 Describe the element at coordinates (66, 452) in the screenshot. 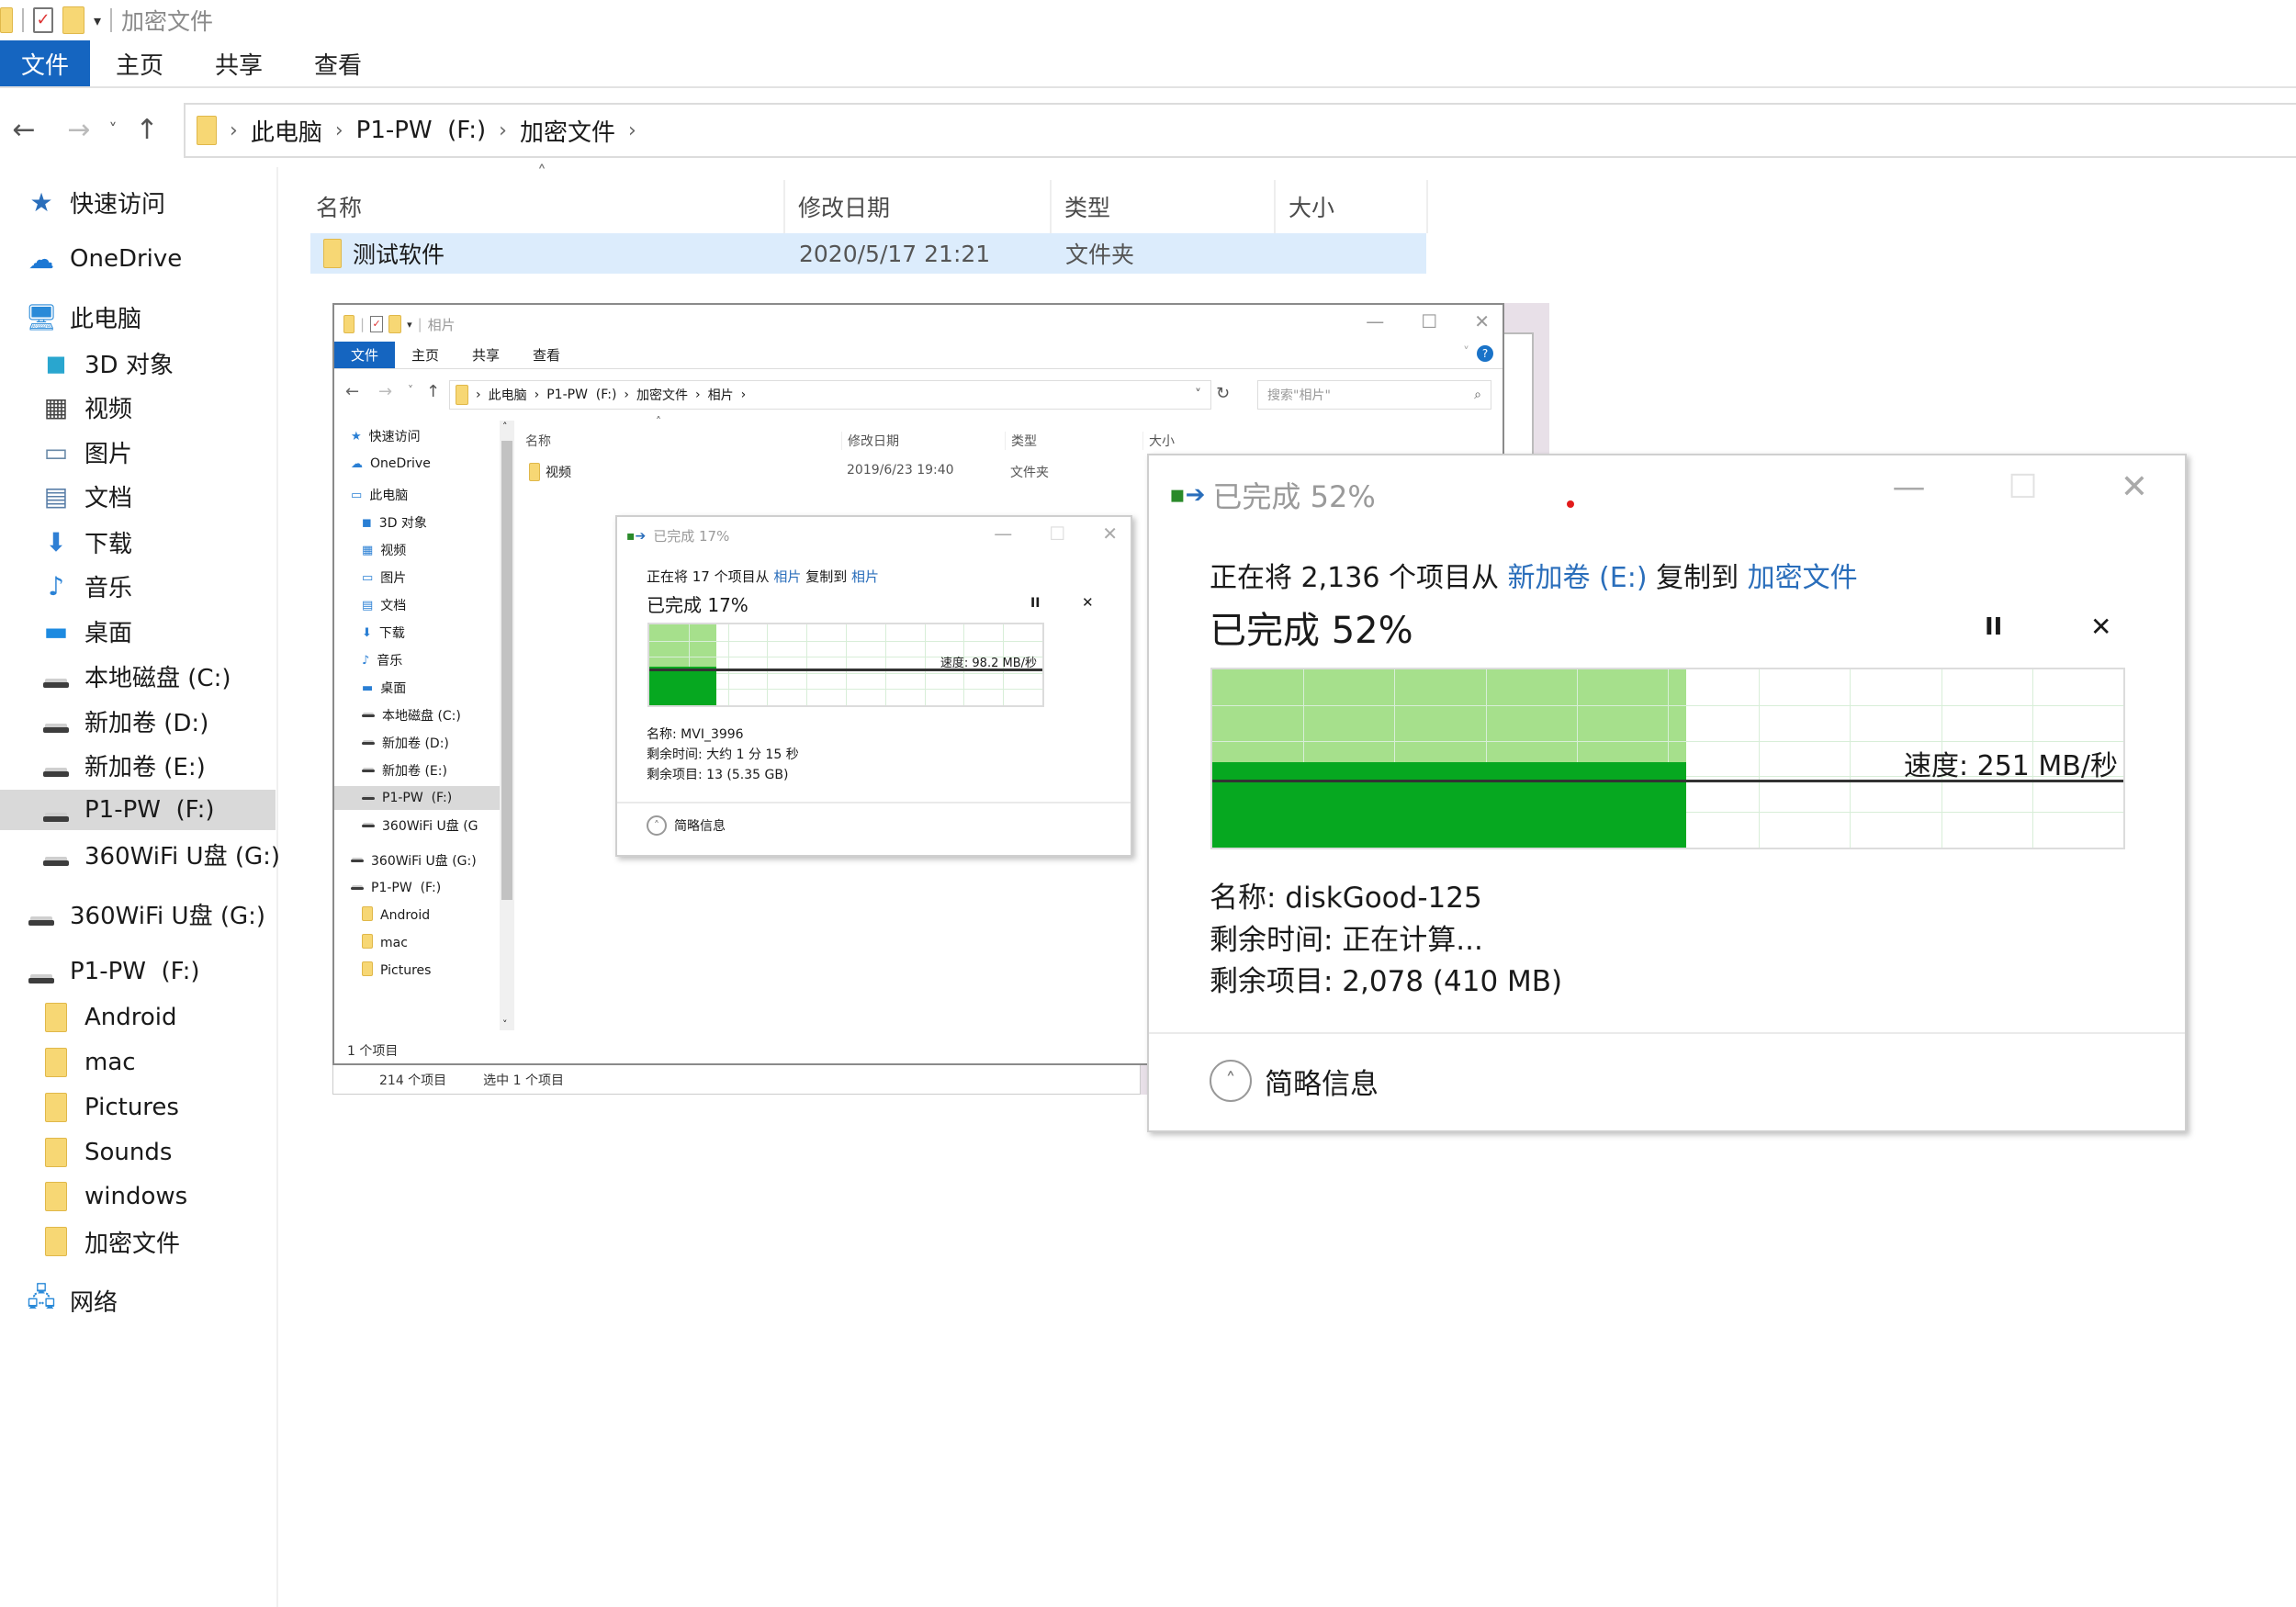

I see `sidebar-item: ▭ 图片` at that location.